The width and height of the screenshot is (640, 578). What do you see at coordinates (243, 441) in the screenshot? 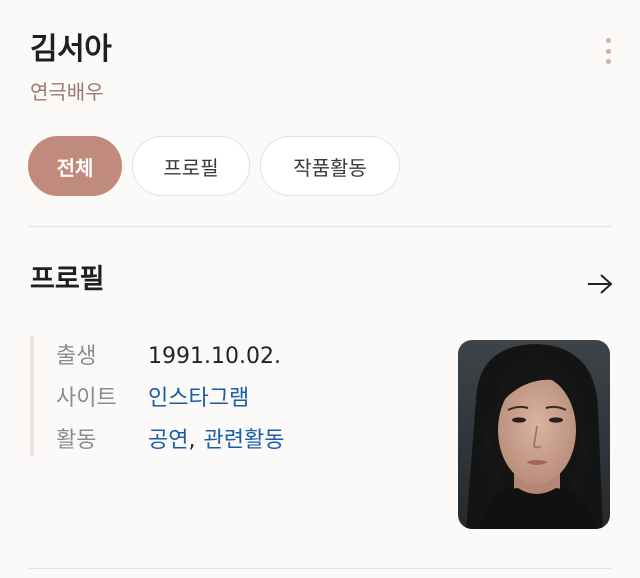
I see `related-activity-link: 관련활동` at bounding box center [243, 441].